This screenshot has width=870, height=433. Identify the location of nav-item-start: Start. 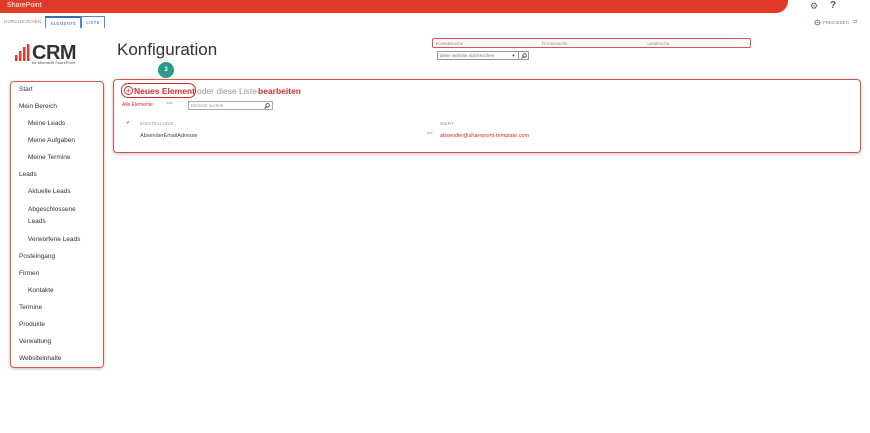
(26, 90).